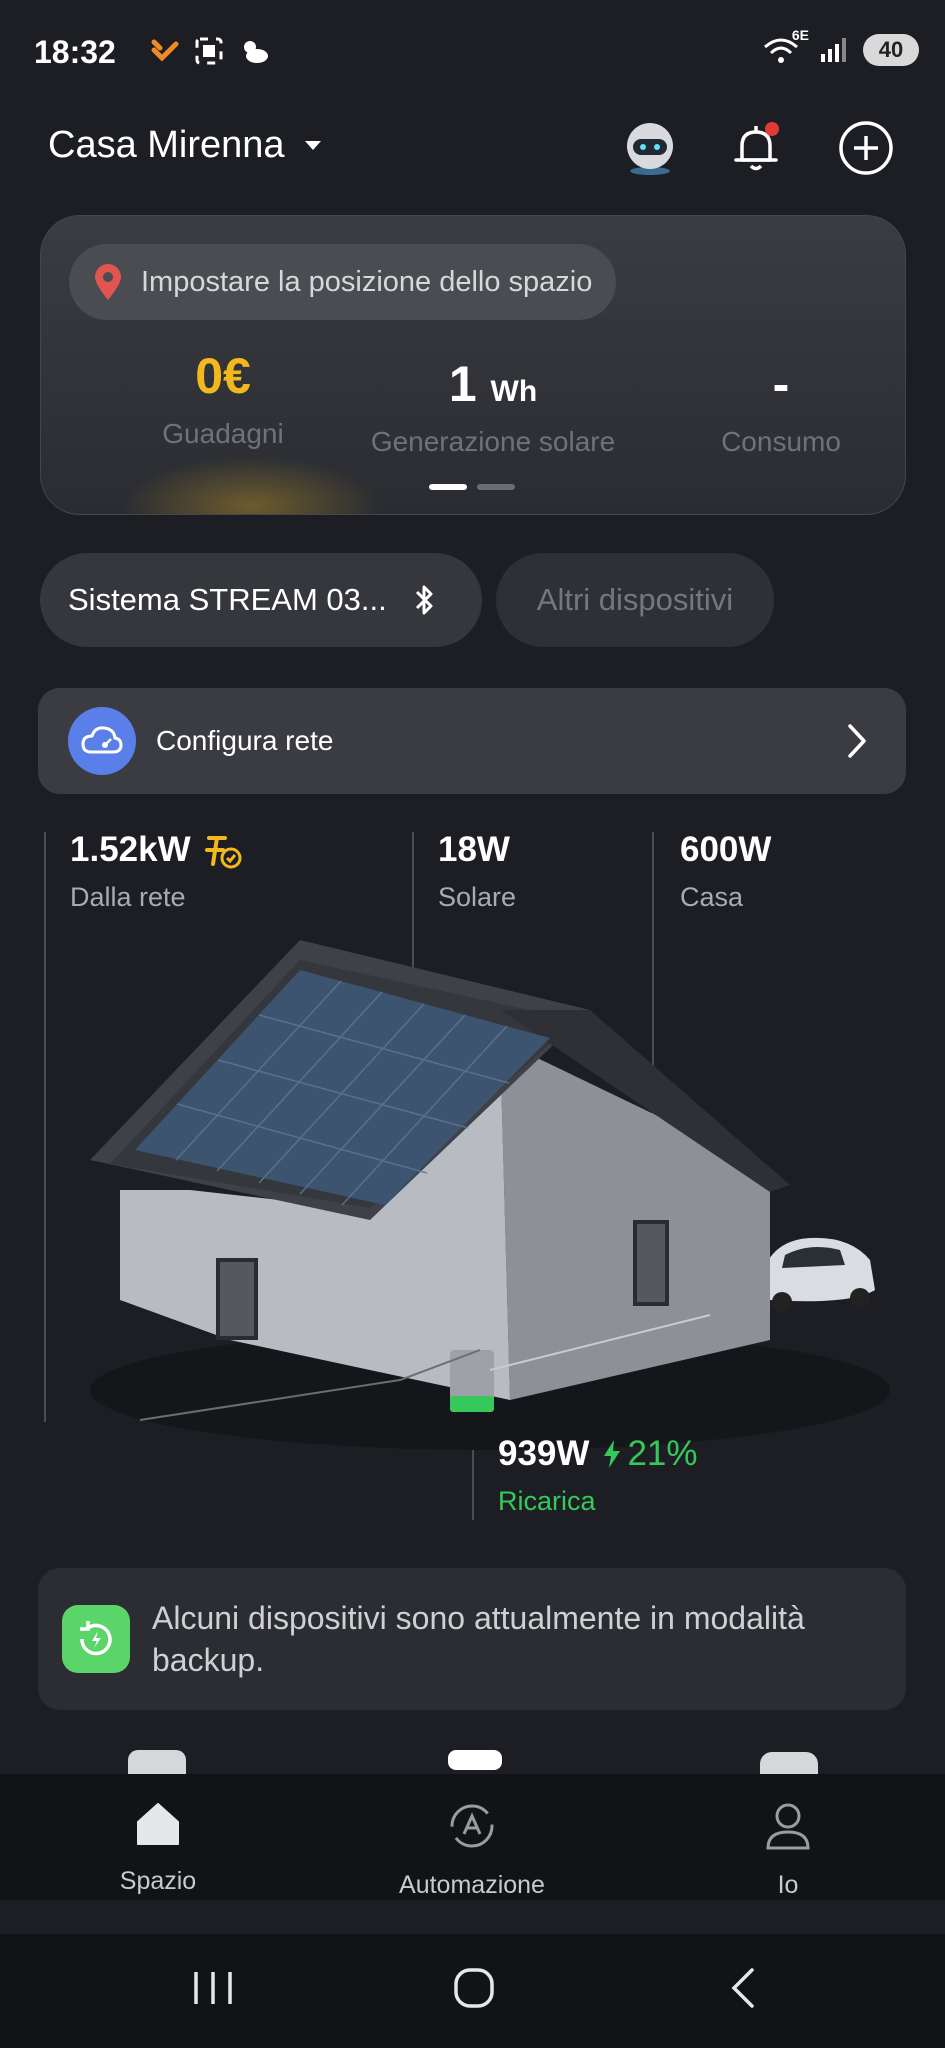  I want to click on page-dot, so click(496, 487).